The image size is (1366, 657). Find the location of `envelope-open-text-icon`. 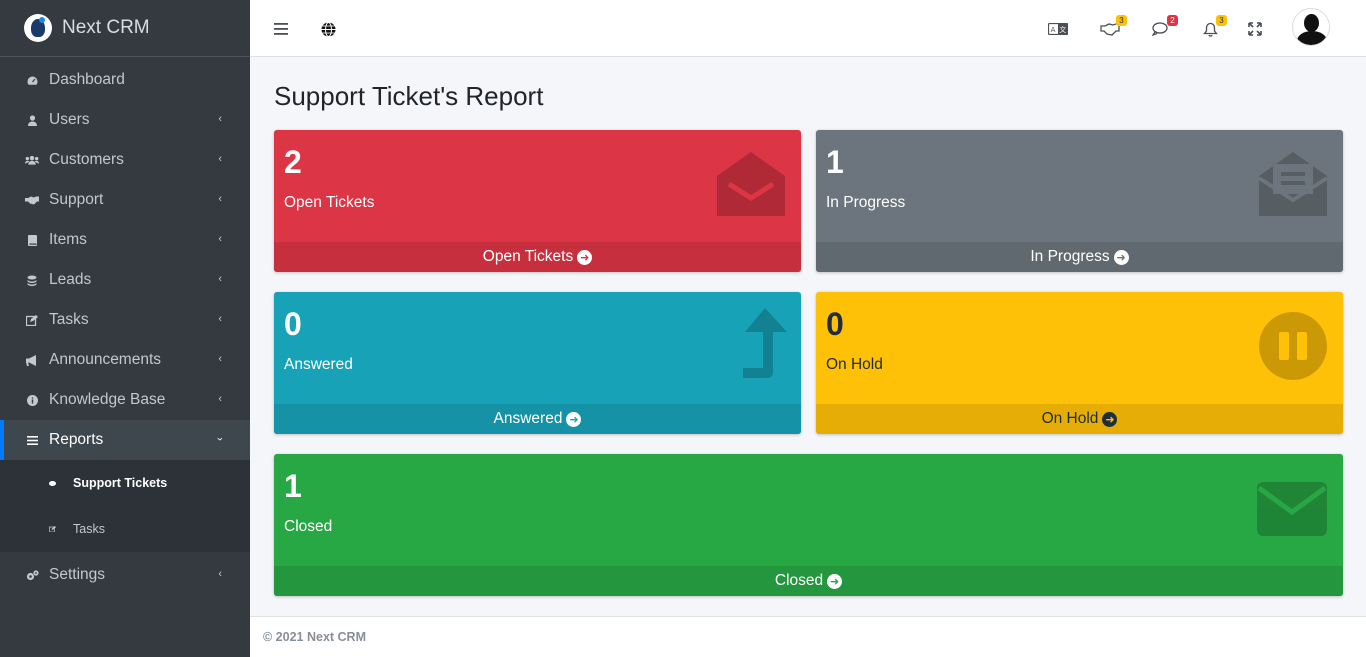

envelope-open-text-icon is located at coordinates (1293, 186).